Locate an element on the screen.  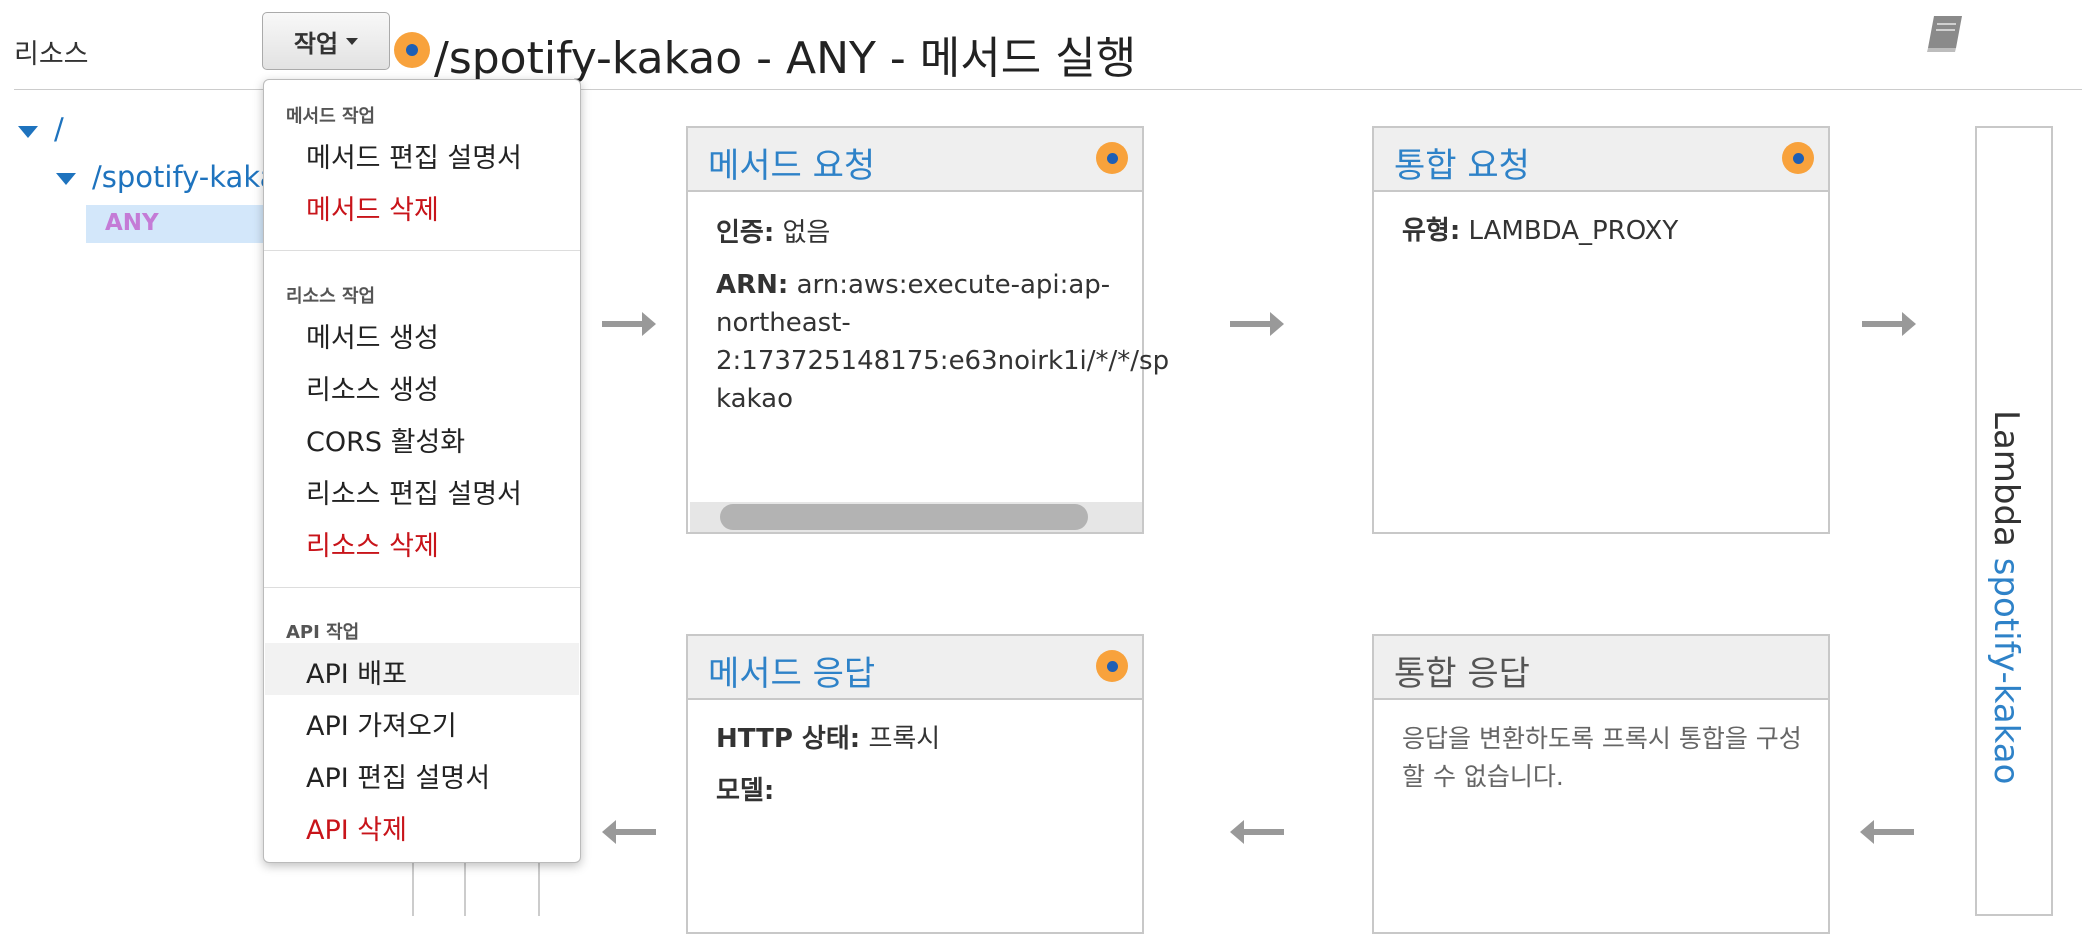
menu-item-import-api: API 가져오기 is located at coordinates (381, 723).